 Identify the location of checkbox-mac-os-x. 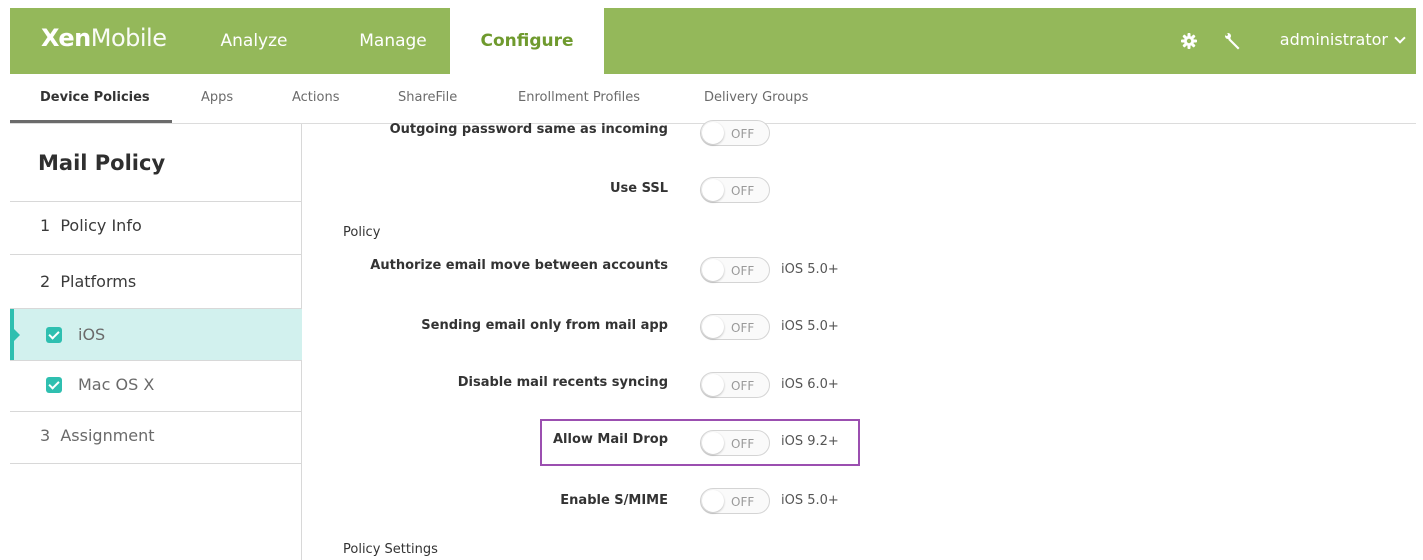
(54, 385).